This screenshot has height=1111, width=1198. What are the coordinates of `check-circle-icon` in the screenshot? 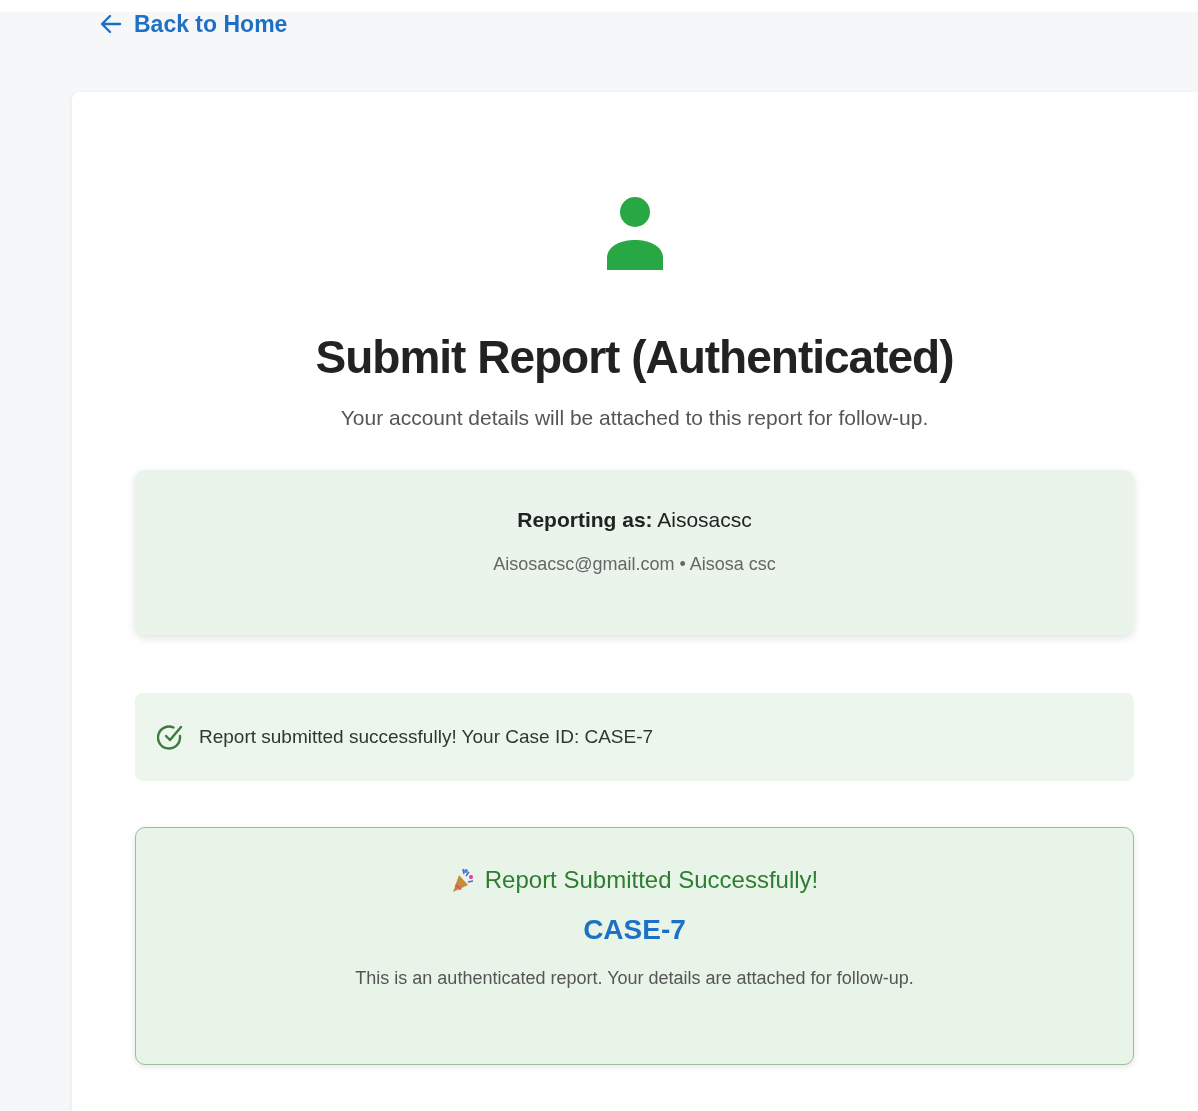 It's located at (170, 737).